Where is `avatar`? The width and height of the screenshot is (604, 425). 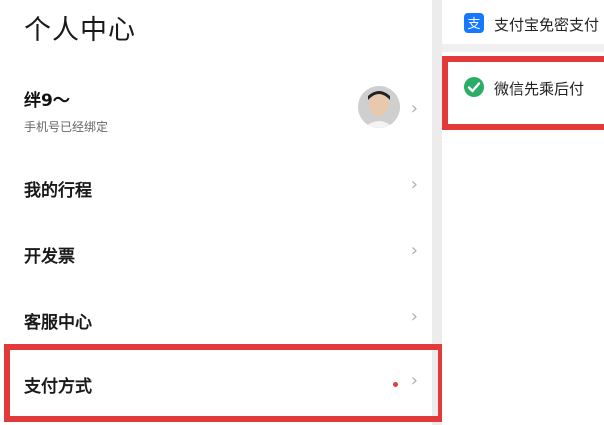
avatar is located at coordinates (379, 107).